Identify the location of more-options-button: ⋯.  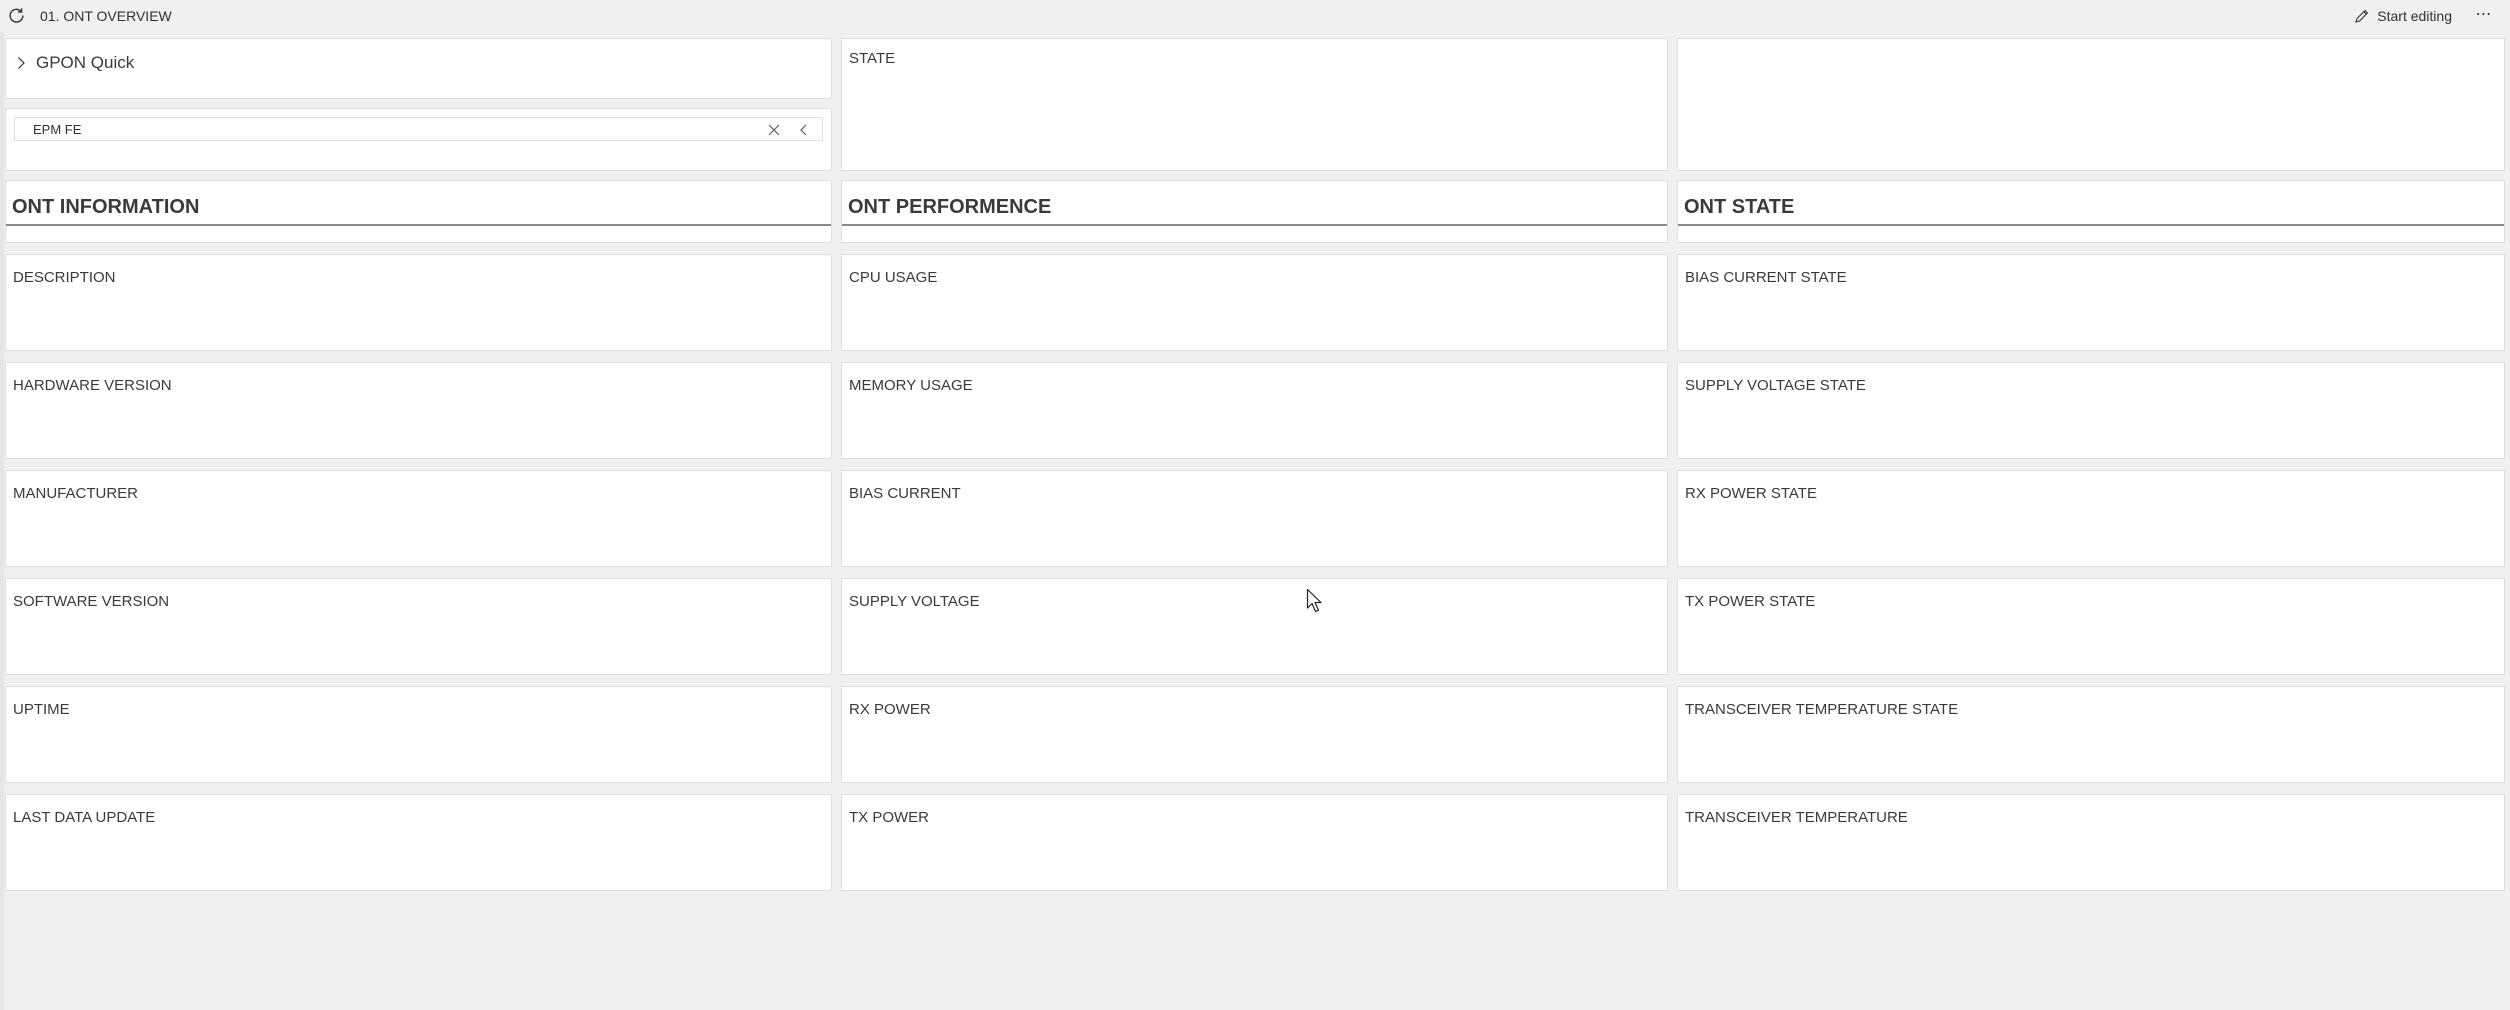
(2484, 15).